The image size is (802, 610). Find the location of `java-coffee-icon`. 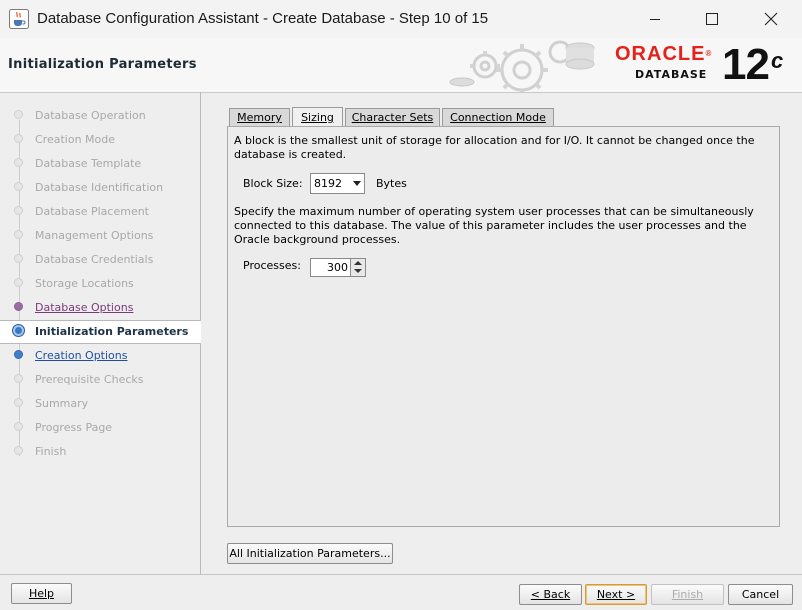

java-coffee-icon is located at coordinates (19, 19).